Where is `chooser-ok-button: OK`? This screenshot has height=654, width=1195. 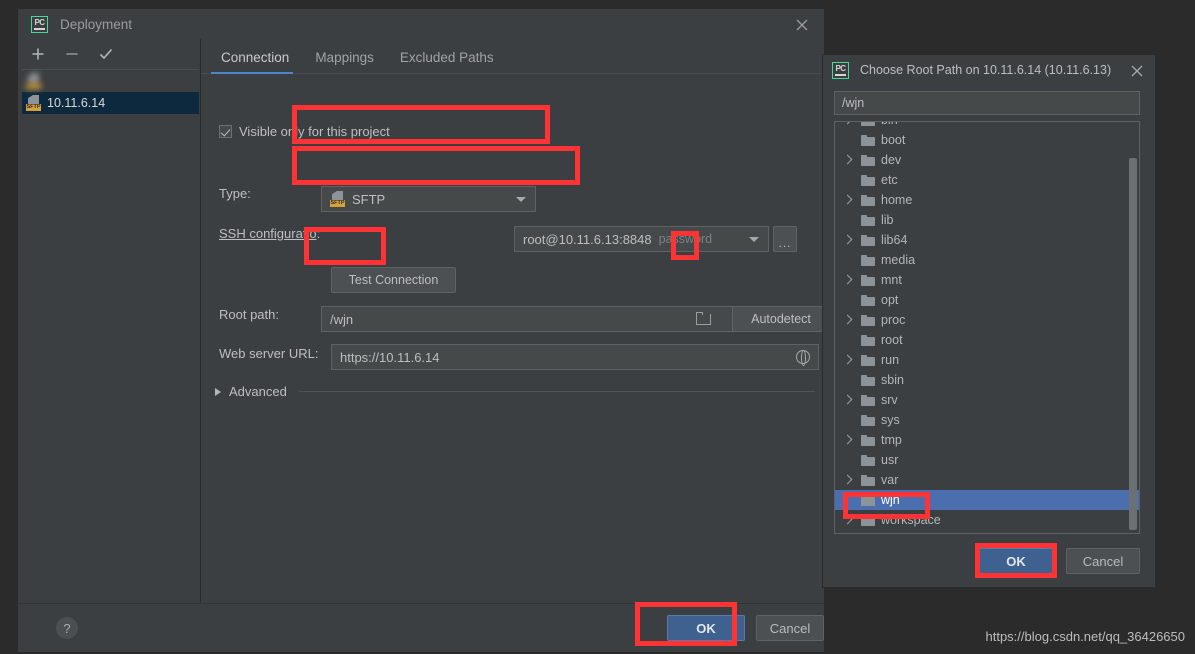 chooser-ok-button: OK is located at coordinates (1016, 561).